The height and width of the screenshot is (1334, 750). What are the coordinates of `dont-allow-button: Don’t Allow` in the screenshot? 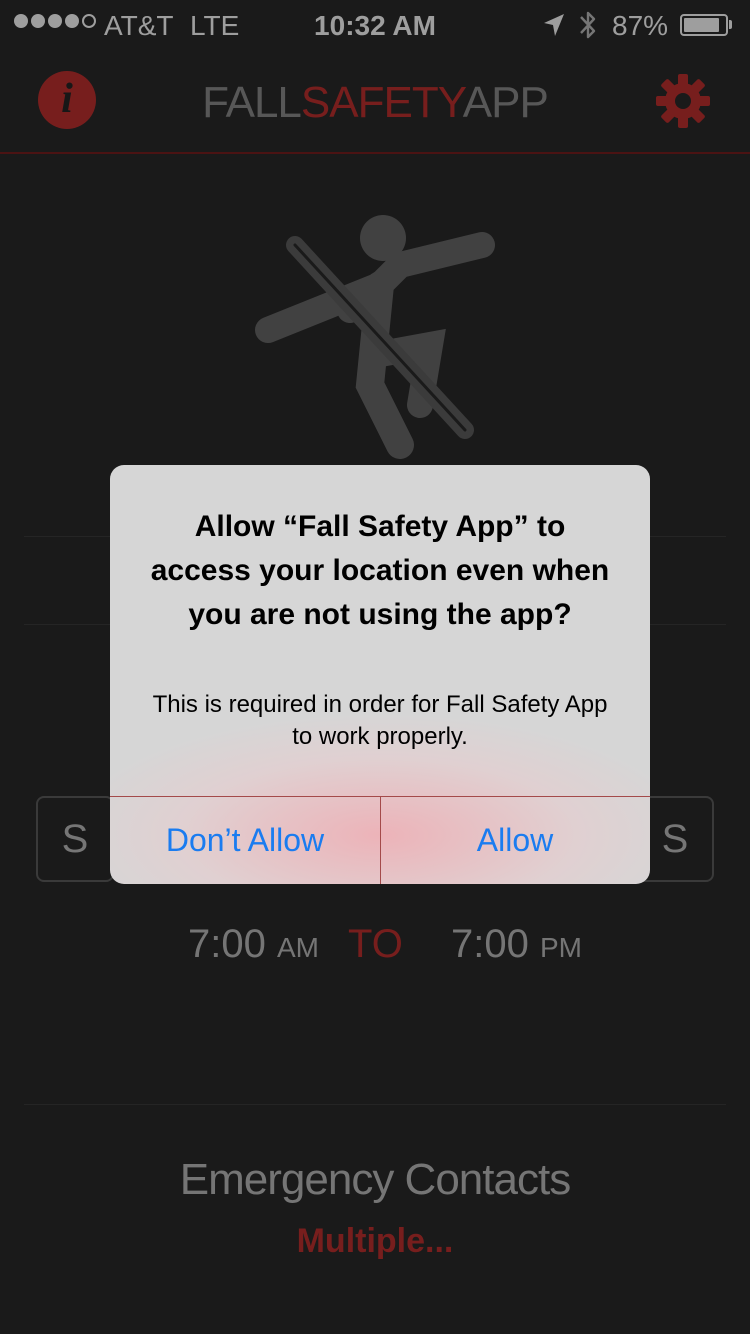 It's located at (245, 840).